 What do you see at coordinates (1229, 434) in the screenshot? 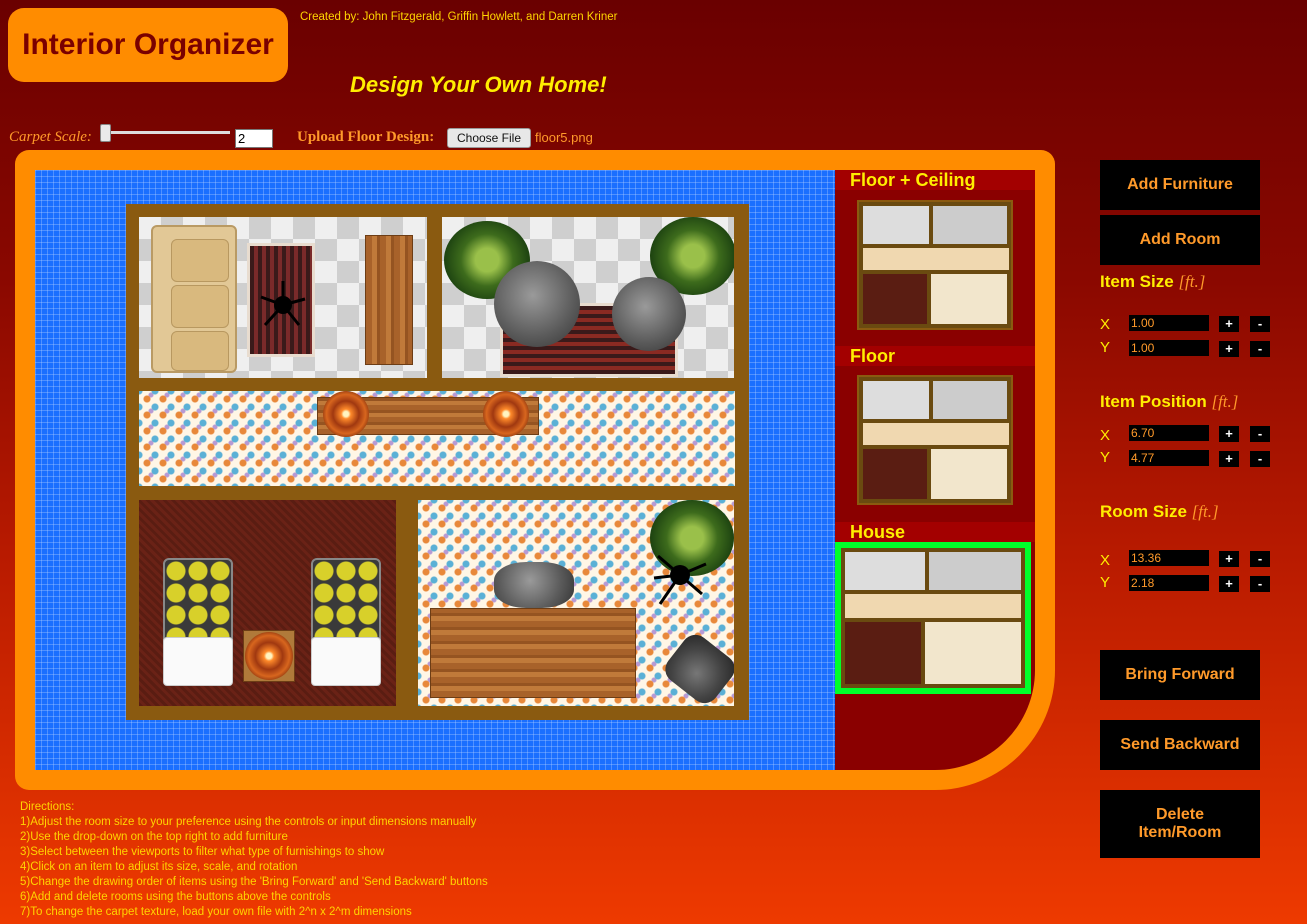
I see `item-position-x-plus-button: +` at bounding box center [1229, 434].